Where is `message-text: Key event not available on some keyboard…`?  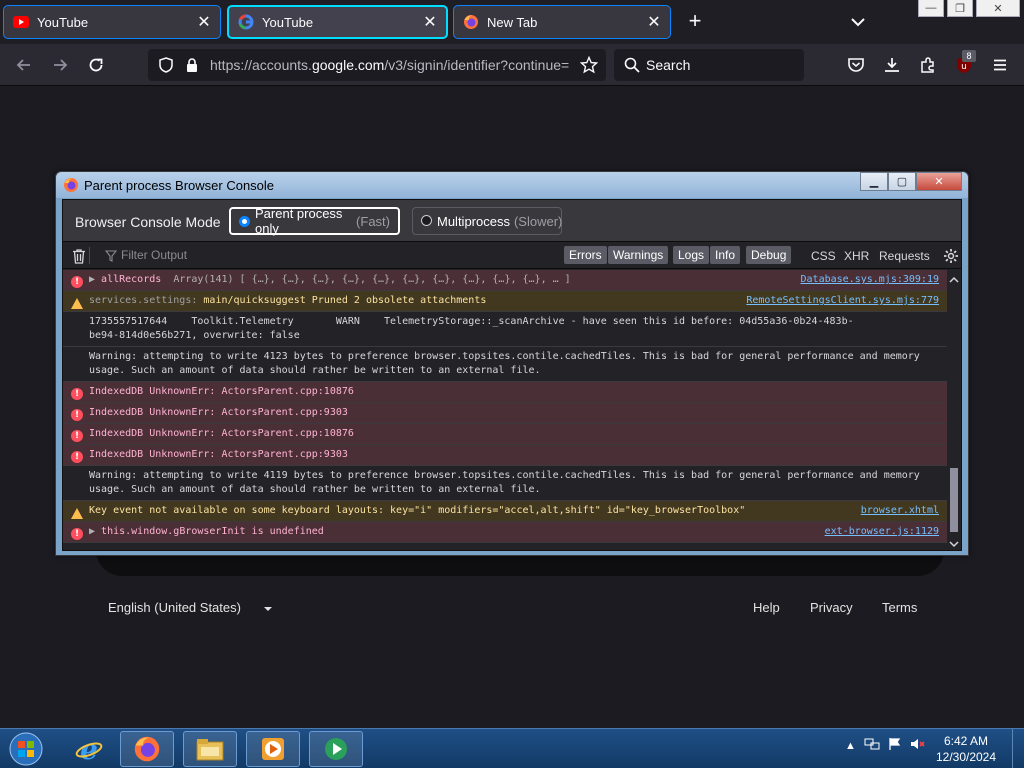 message-text: Key event not available on some keyboard… is located at coordinates (417, 510).